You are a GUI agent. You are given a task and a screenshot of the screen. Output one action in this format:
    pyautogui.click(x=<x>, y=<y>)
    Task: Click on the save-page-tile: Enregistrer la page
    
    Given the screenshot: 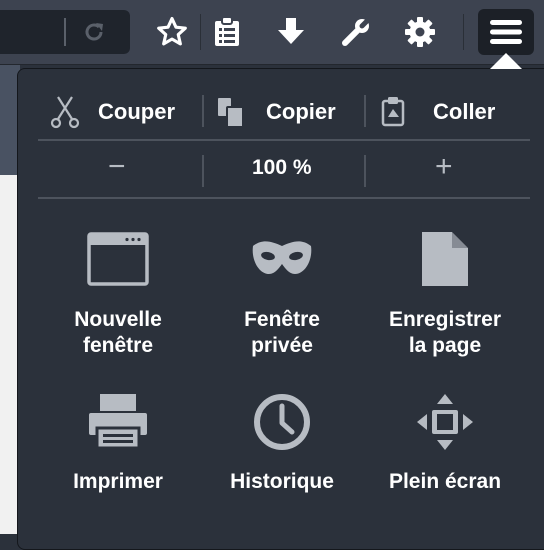 What is the action you would take?
    pyautogui.click(x=445, y=296)
    